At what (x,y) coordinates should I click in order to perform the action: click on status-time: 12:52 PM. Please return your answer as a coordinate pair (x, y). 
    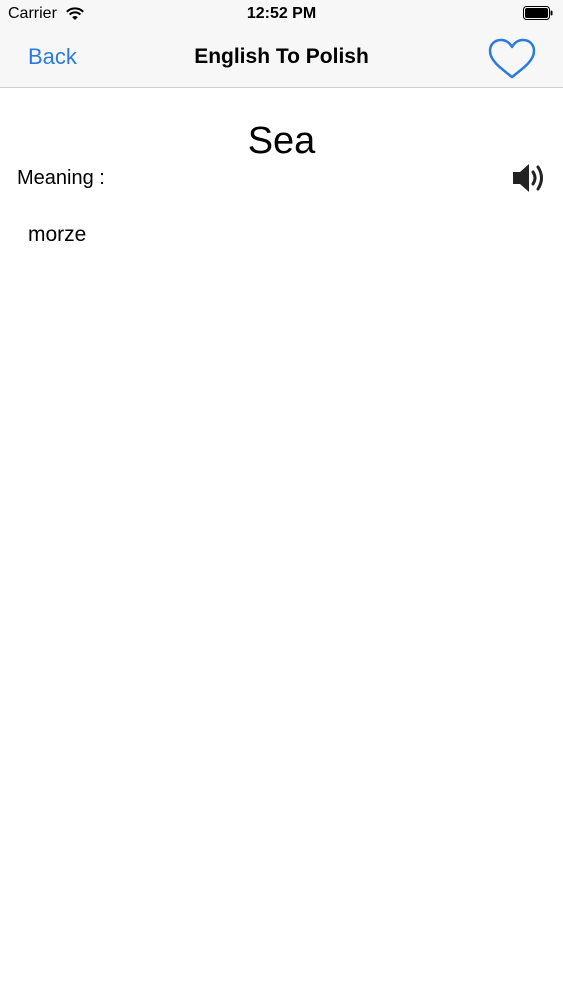
    Looking at the image, I should click on (281, 13).